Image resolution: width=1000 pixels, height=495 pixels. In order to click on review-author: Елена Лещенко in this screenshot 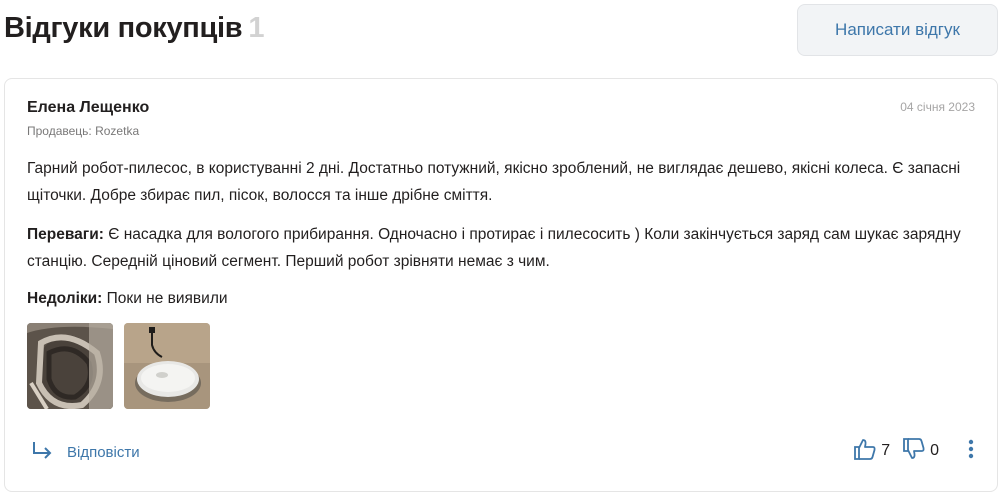, I will do `click(88, 107)`.